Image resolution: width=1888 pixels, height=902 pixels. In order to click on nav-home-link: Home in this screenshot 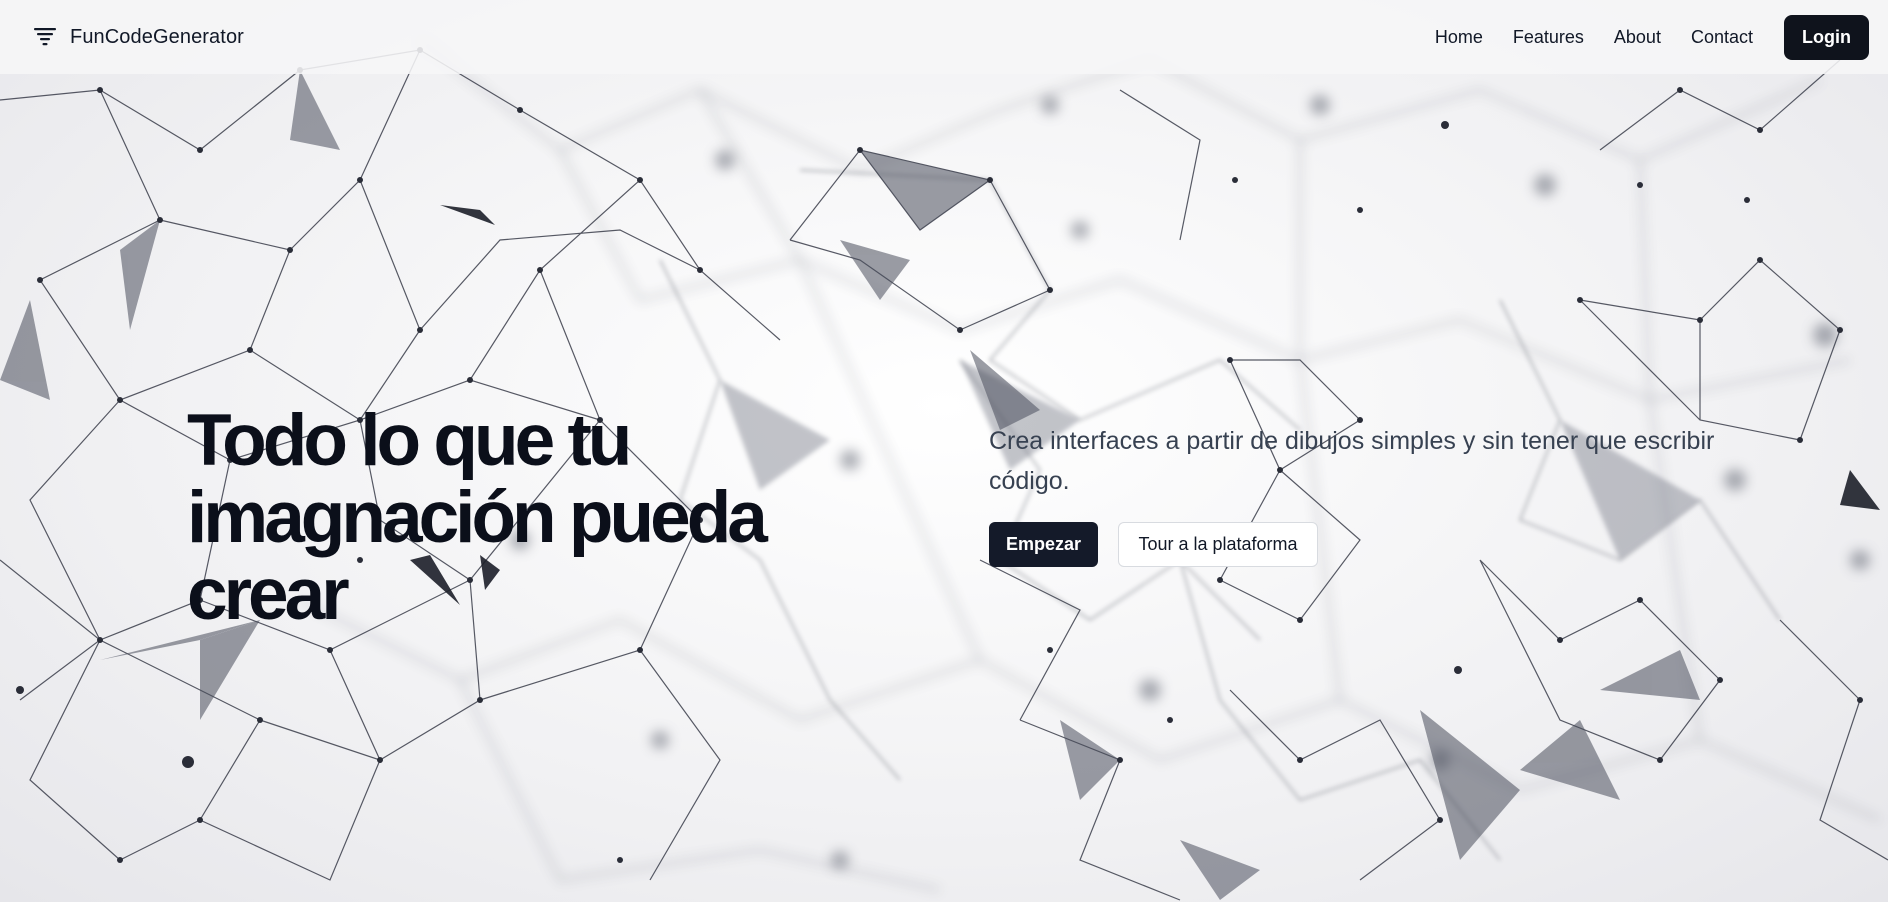, I will do `click(1459, 37)`.